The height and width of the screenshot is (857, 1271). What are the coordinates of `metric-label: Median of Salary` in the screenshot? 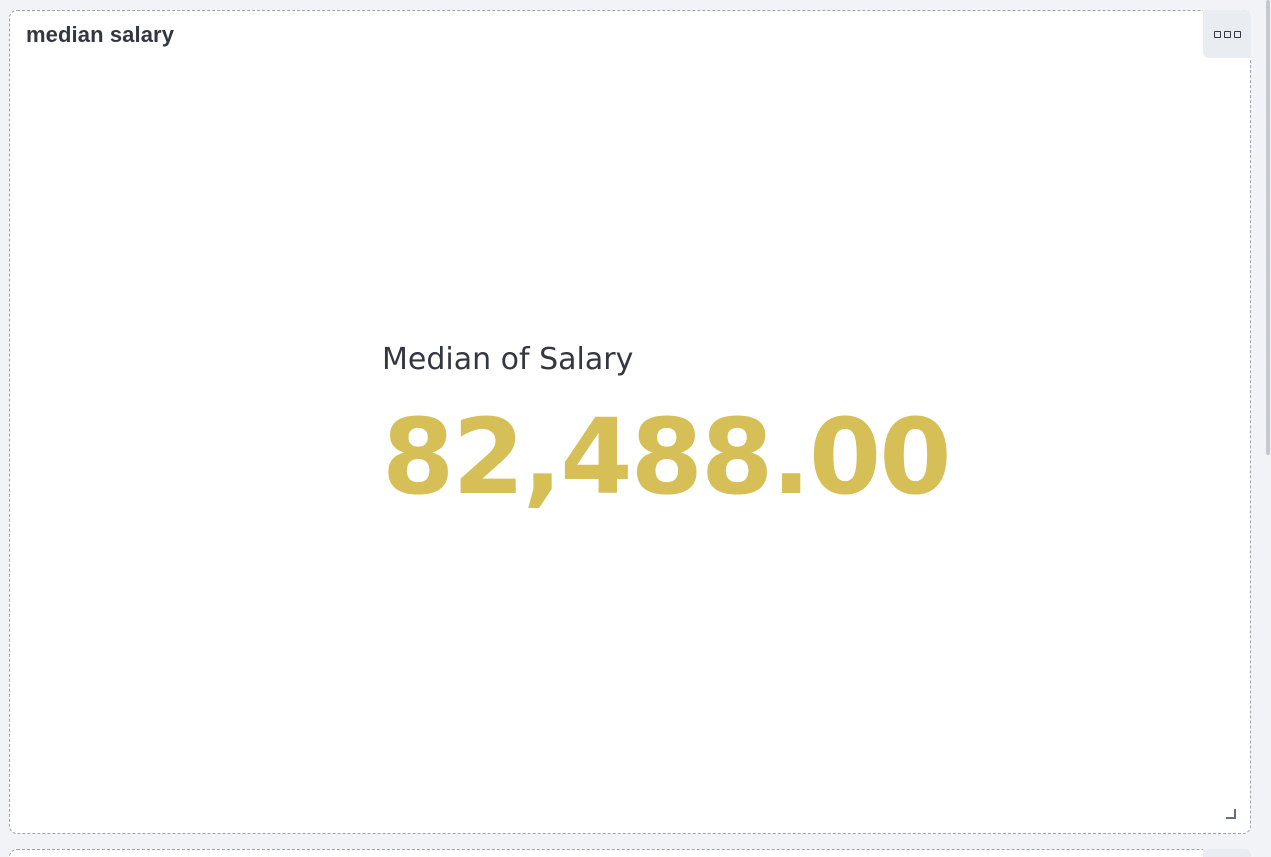 It's located at (508, 359).